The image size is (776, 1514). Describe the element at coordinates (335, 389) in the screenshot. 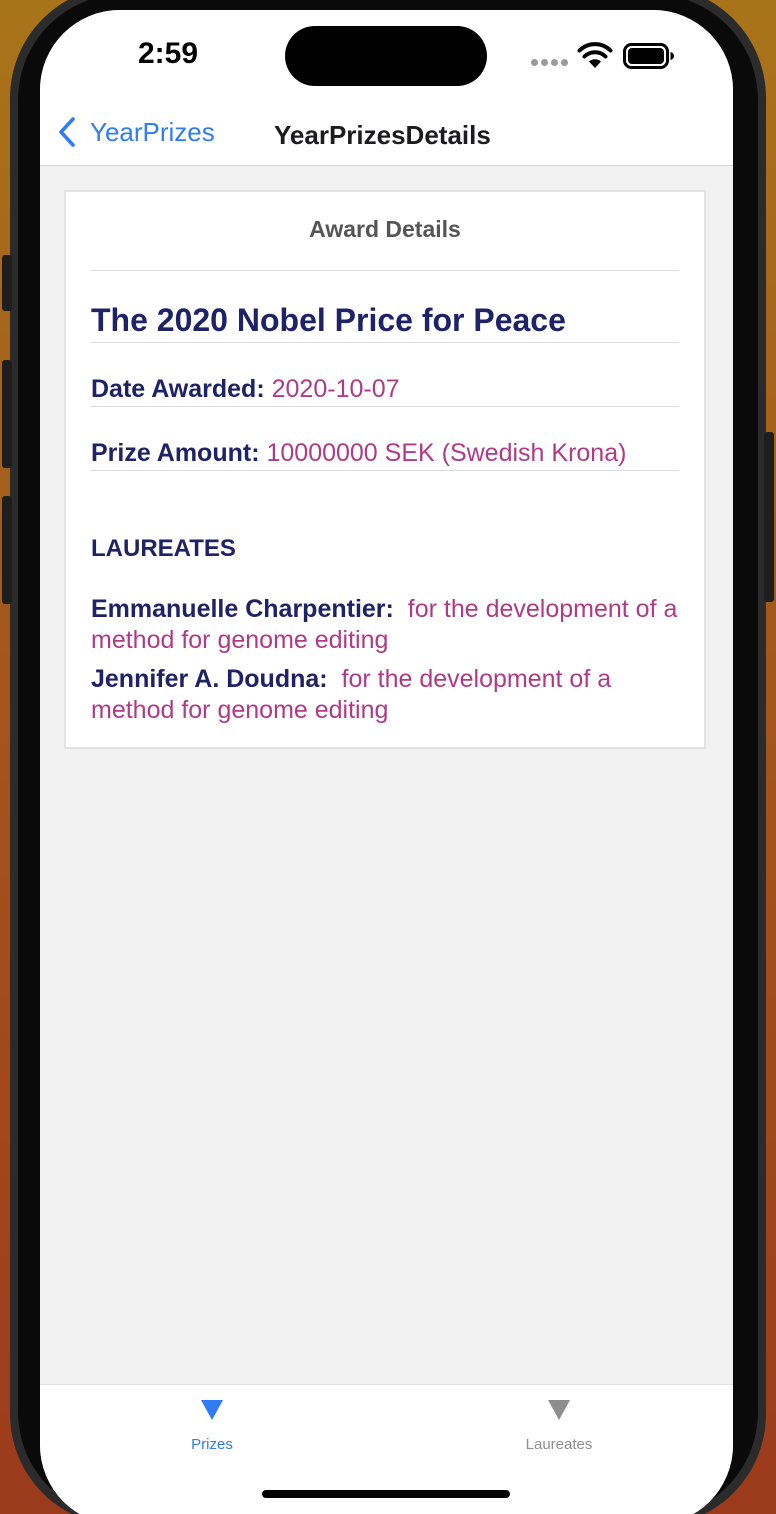

I see `date-awarded-value: 2020-10-07` at that location.